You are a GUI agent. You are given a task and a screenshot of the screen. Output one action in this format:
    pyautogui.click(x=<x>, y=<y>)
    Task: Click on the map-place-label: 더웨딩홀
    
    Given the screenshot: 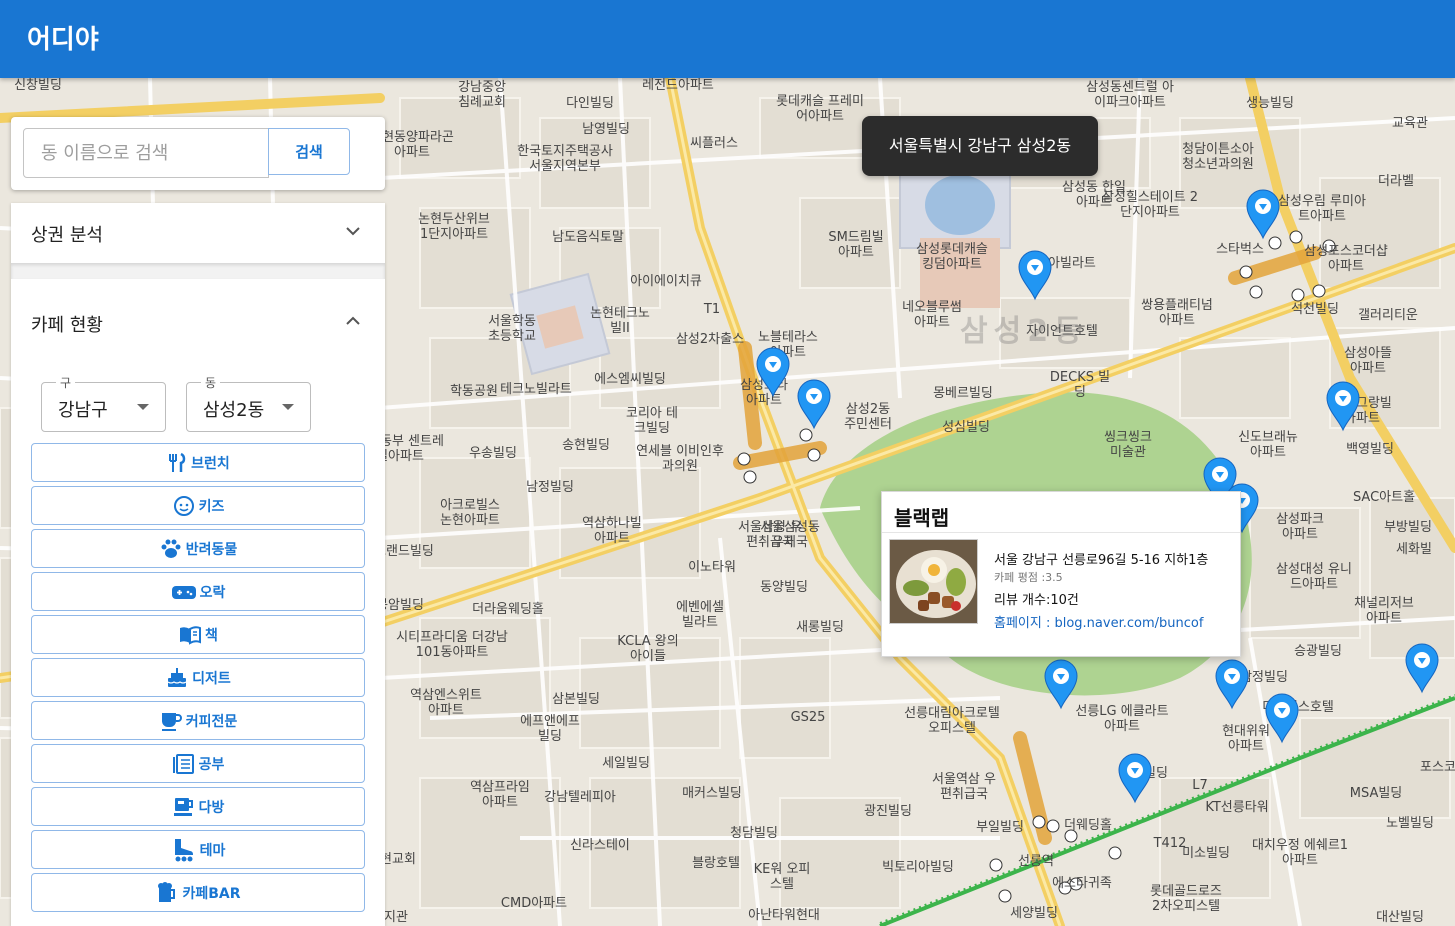 What is the action you would take?
    pyautogui.click(x=1088, y=825)
    